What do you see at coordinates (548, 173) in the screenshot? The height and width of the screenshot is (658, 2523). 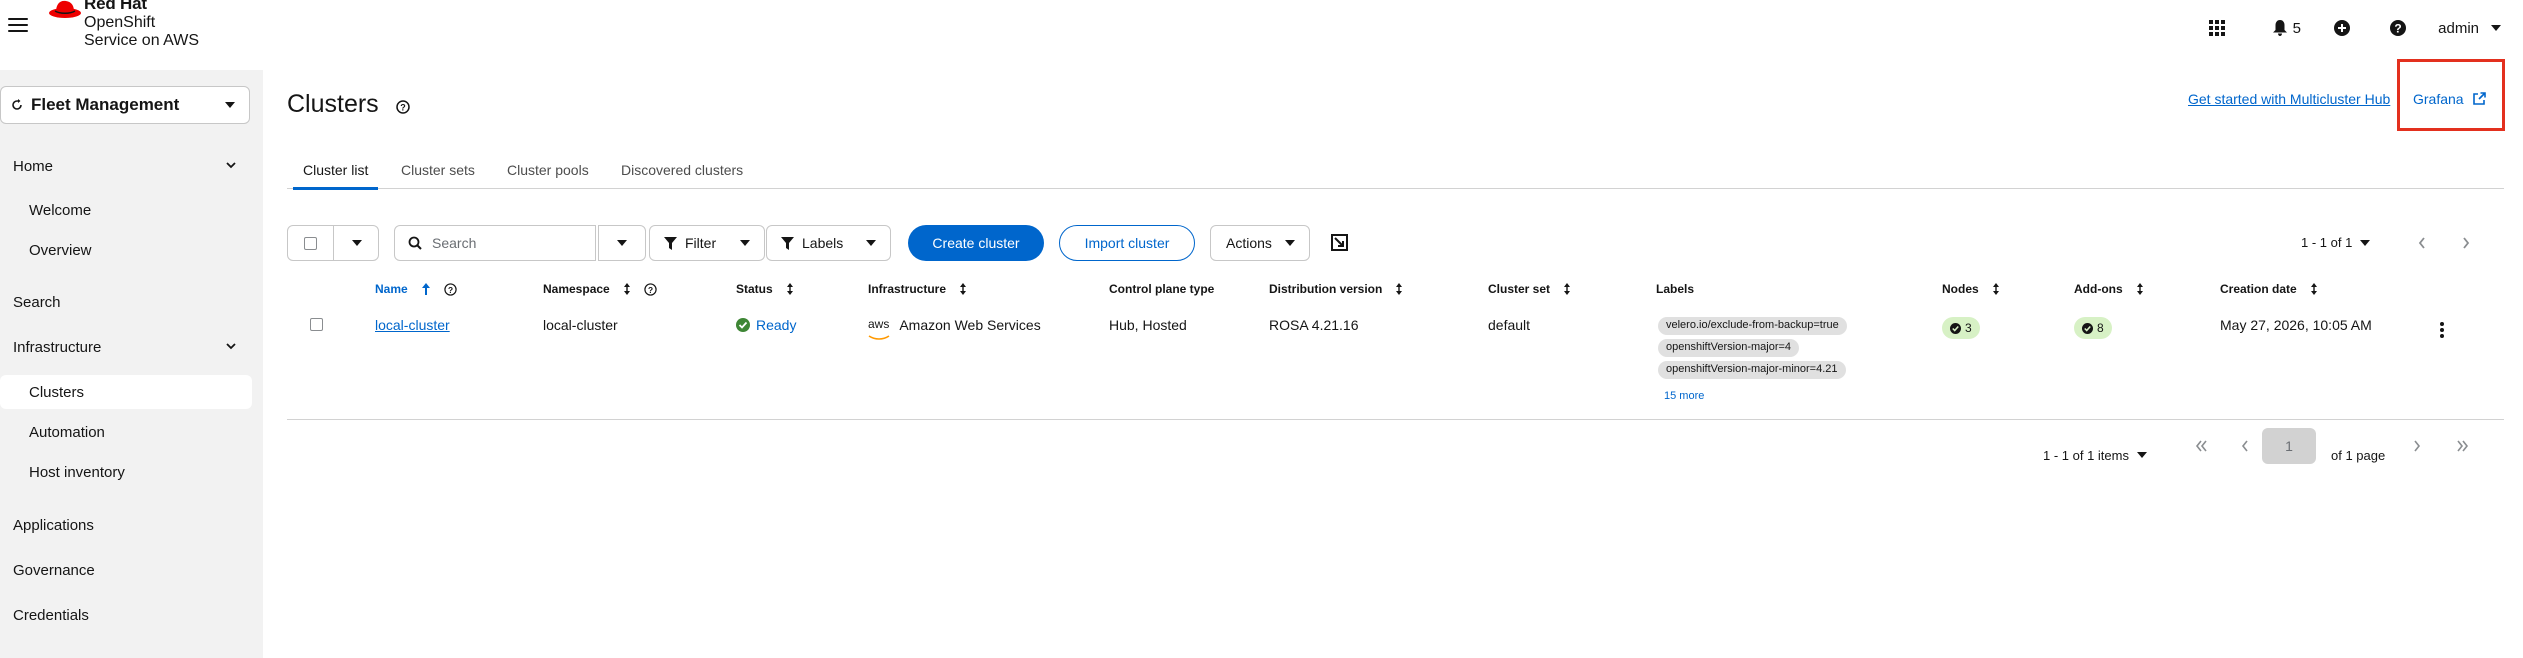 I see `tab-cluster-pools: Cluster pools` at bounding box center [548, 173].